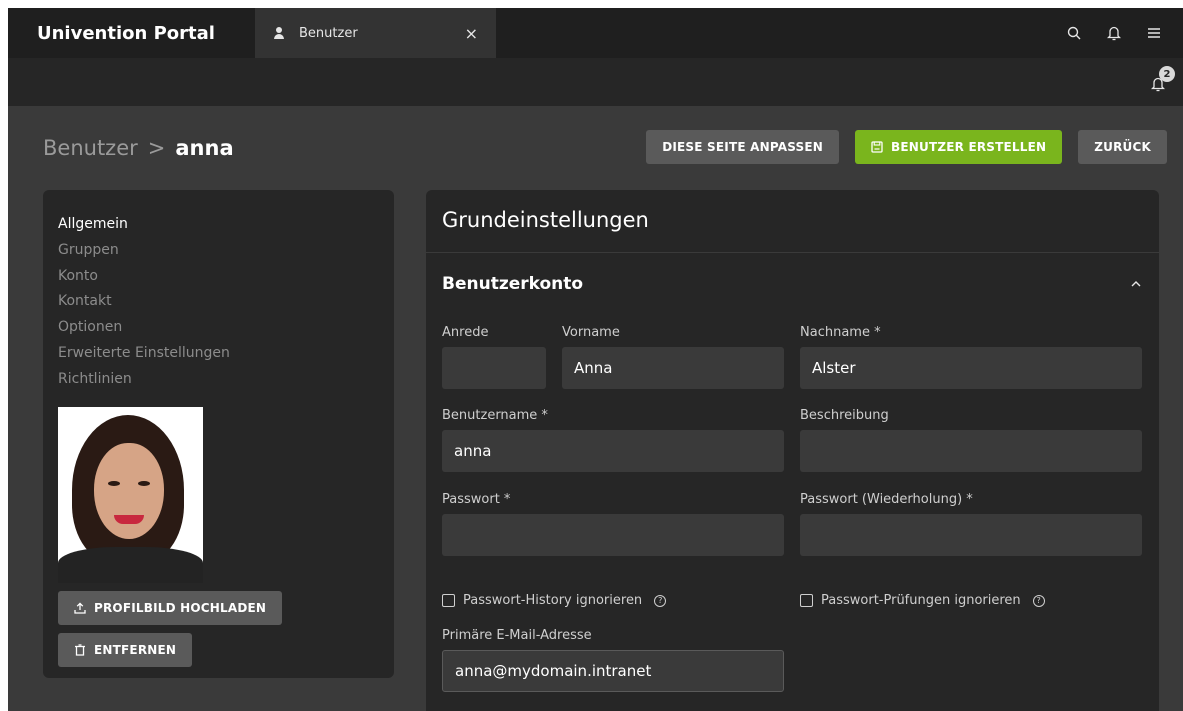 This screenshot has width=1183, height=711. Describe the element at coordinates (971, 368) in the screenshot. I see `nachname-input` at that location.